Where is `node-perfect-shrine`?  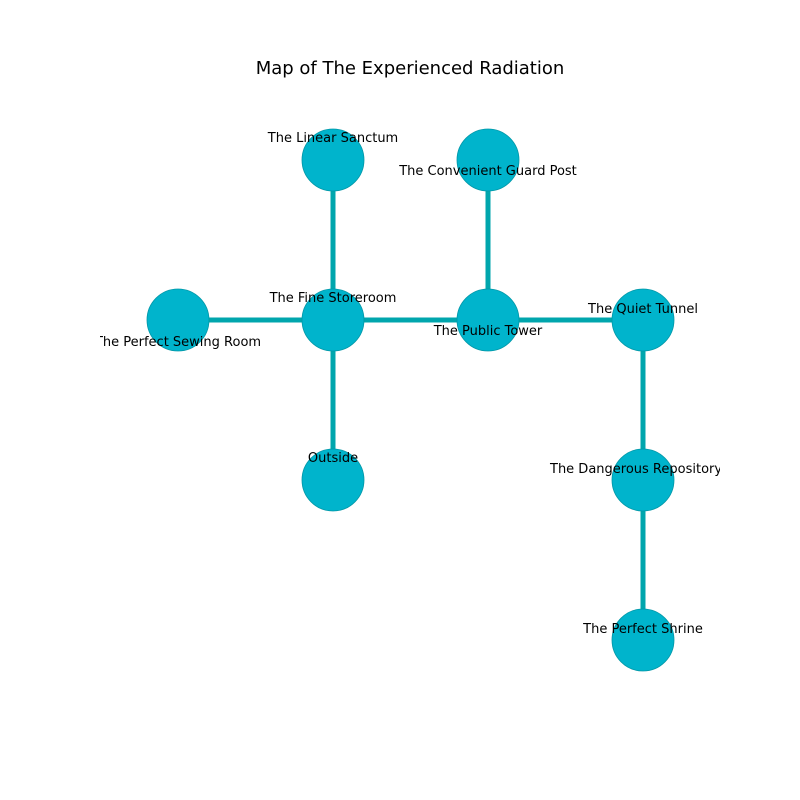 node-perfect-shrine is located at coordinates (643, 640).